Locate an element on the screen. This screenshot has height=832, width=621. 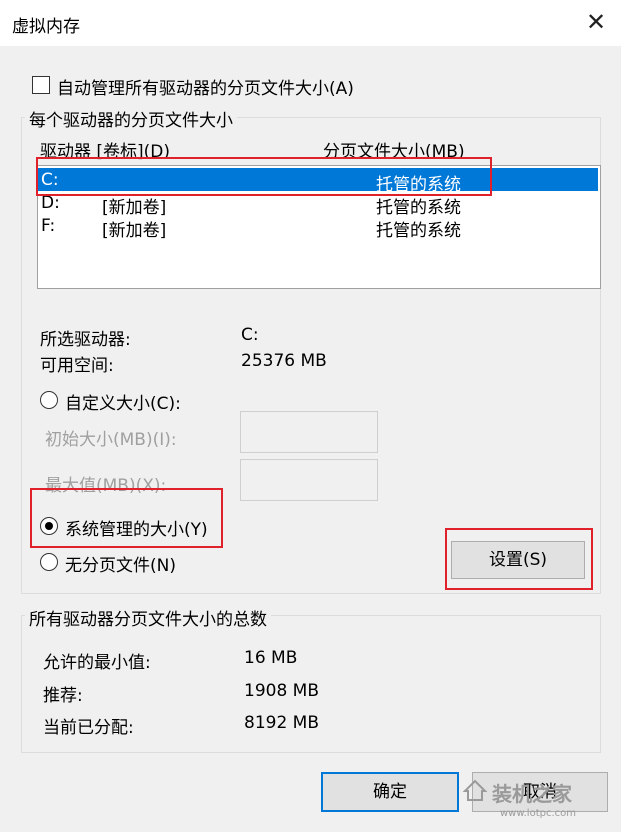
highlight-box-system-managed is located at coordinates (126, 518).